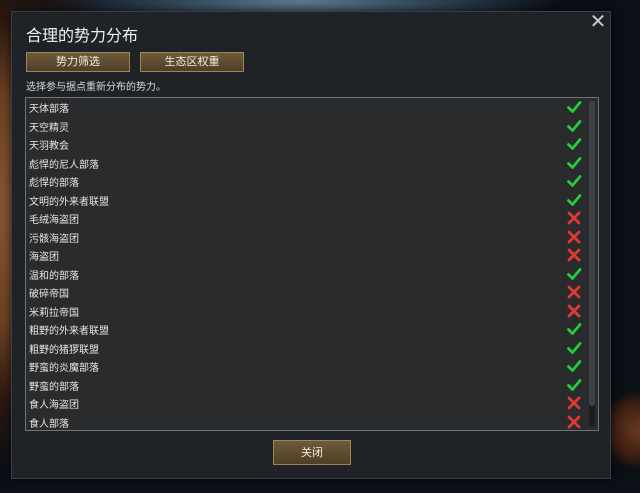 Image resolution: width=640 pixels, height=493 pixels. What do you see at coordinates (592, 253) in the screenshot?
I see `scrollbar-thumb` at bounding box center [592, 253].